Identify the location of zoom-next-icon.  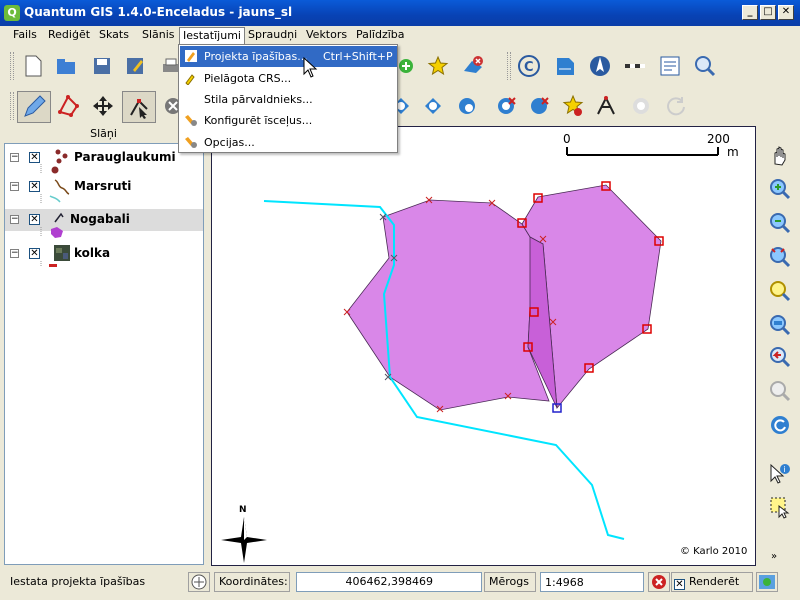
(780, 391).